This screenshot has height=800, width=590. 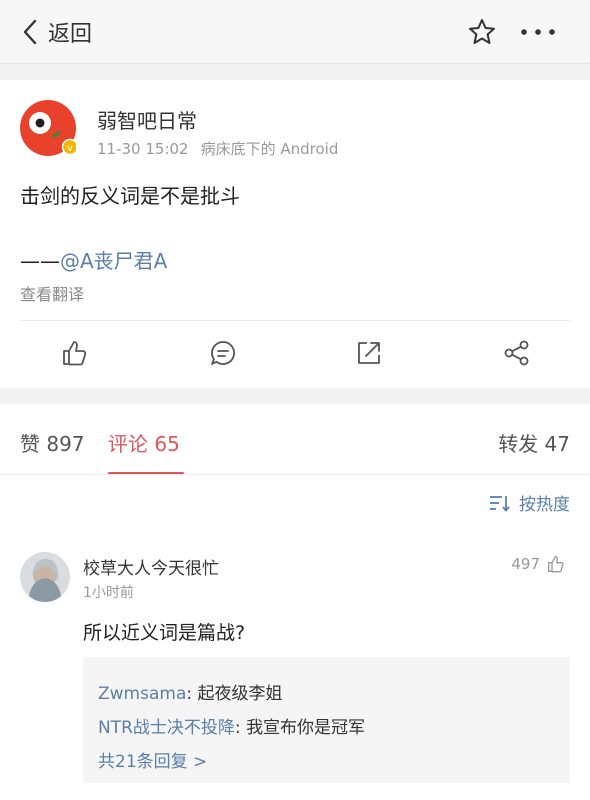 I want to click on comment-username: 校草大人今天很忙, so click(x=151, y=566).